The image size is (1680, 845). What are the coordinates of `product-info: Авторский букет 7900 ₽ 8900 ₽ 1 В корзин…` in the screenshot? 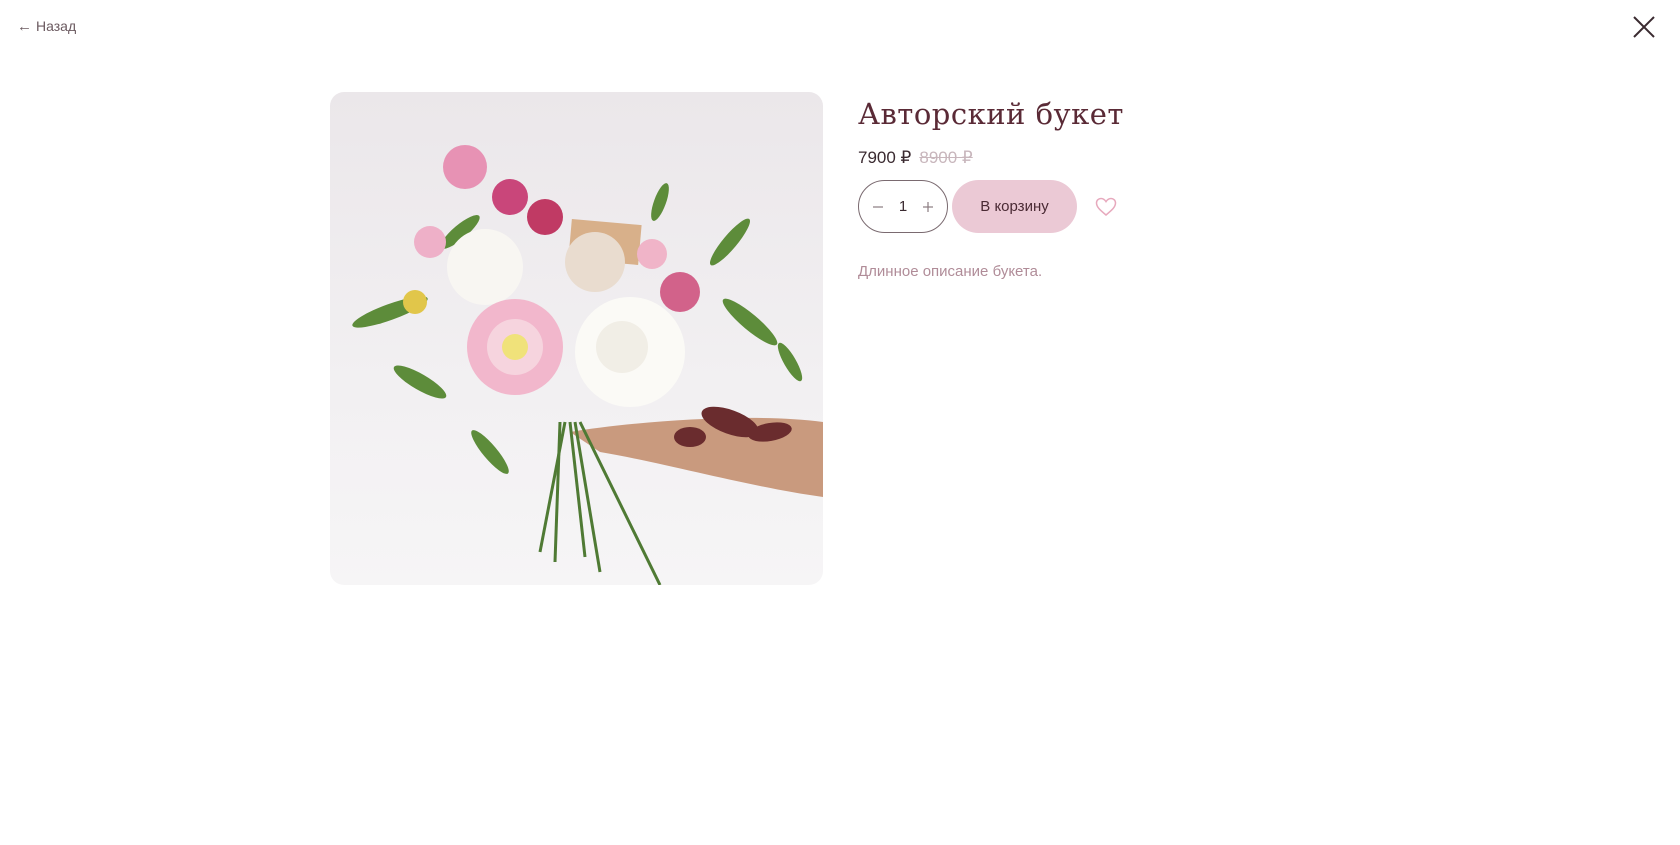 It's located at (1138, 186).